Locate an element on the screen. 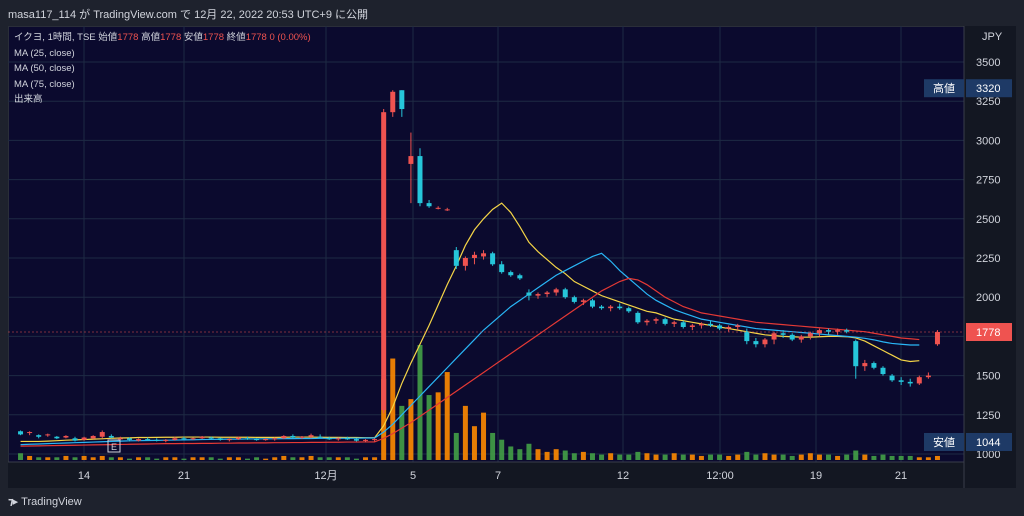 This screenshot has height=516, width=1024. y-tick-label: 1500 is located at coordinates (988, 377).